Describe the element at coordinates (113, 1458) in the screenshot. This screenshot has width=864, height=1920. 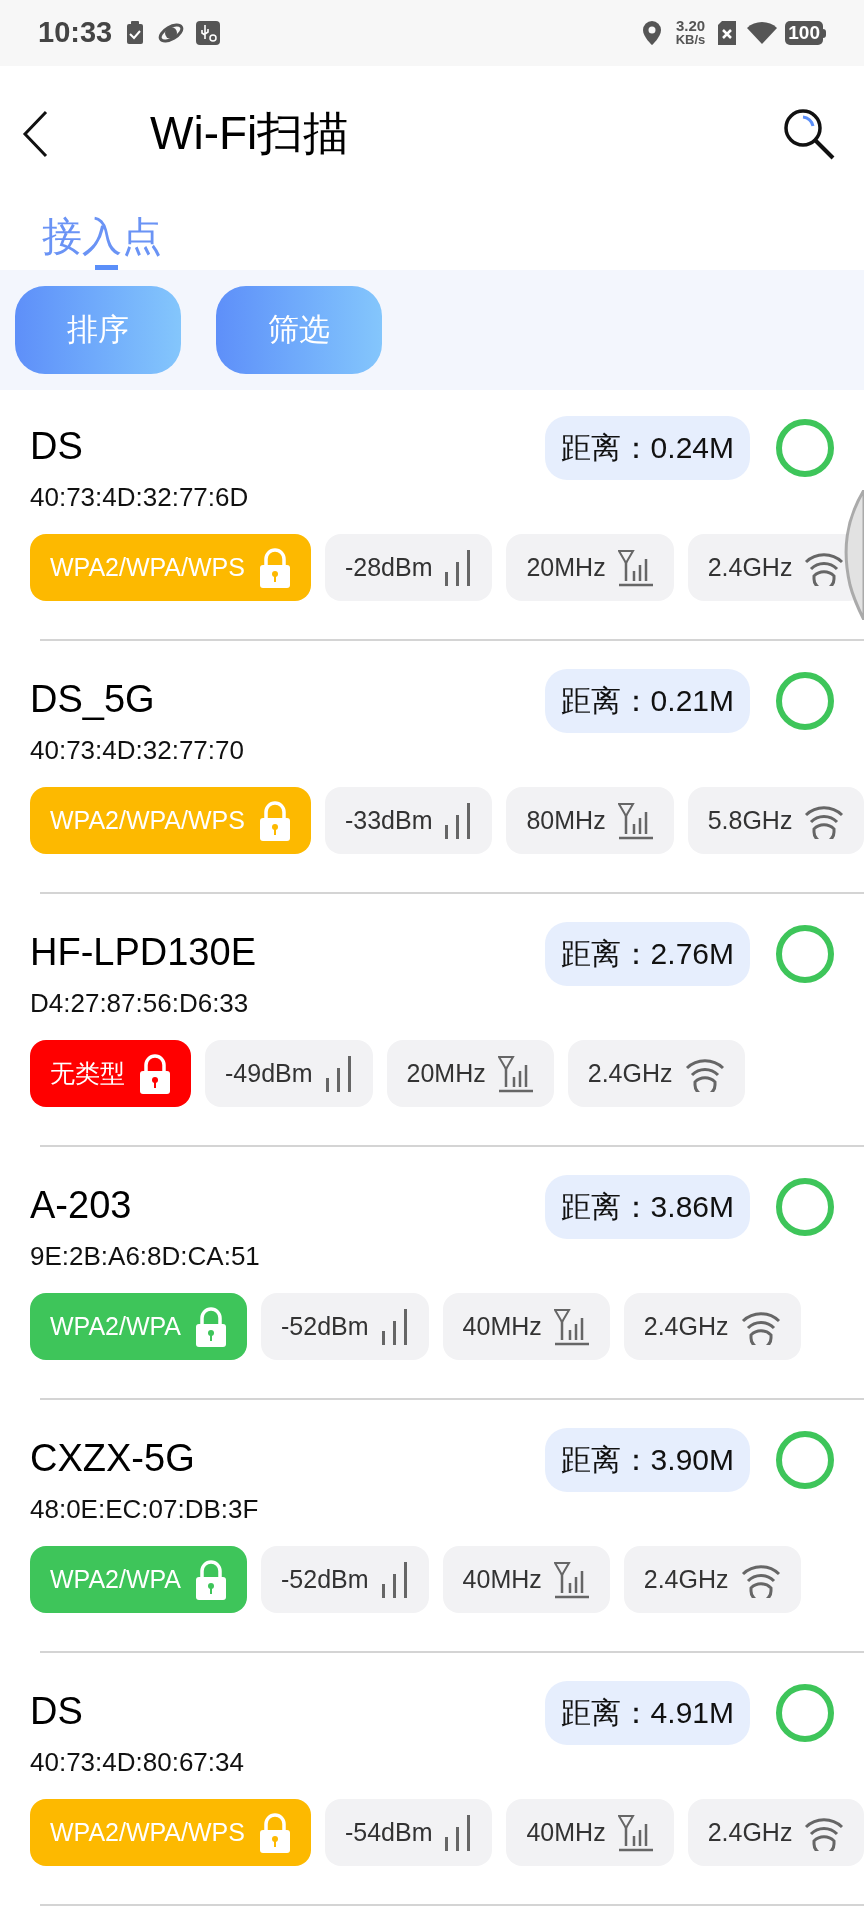
I see `network-name: CXZX-5G` at that location.